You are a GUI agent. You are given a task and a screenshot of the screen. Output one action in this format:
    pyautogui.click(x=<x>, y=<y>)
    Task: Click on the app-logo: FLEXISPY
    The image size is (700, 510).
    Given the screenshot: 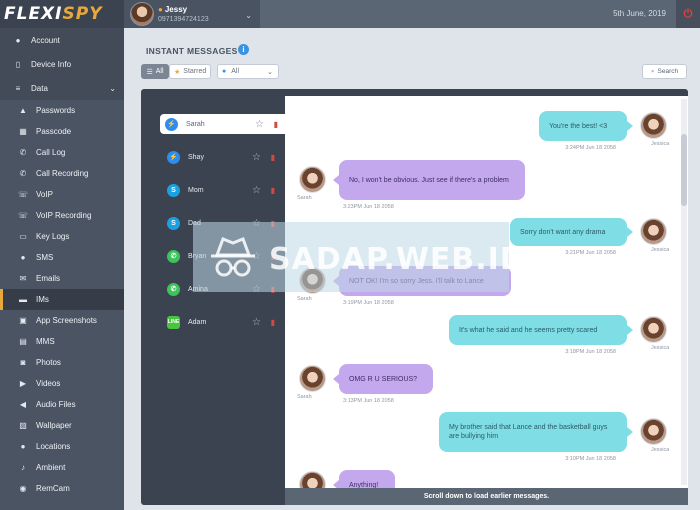 What is the action you would take?
    pyautogui.click(x=62, y=14)
    